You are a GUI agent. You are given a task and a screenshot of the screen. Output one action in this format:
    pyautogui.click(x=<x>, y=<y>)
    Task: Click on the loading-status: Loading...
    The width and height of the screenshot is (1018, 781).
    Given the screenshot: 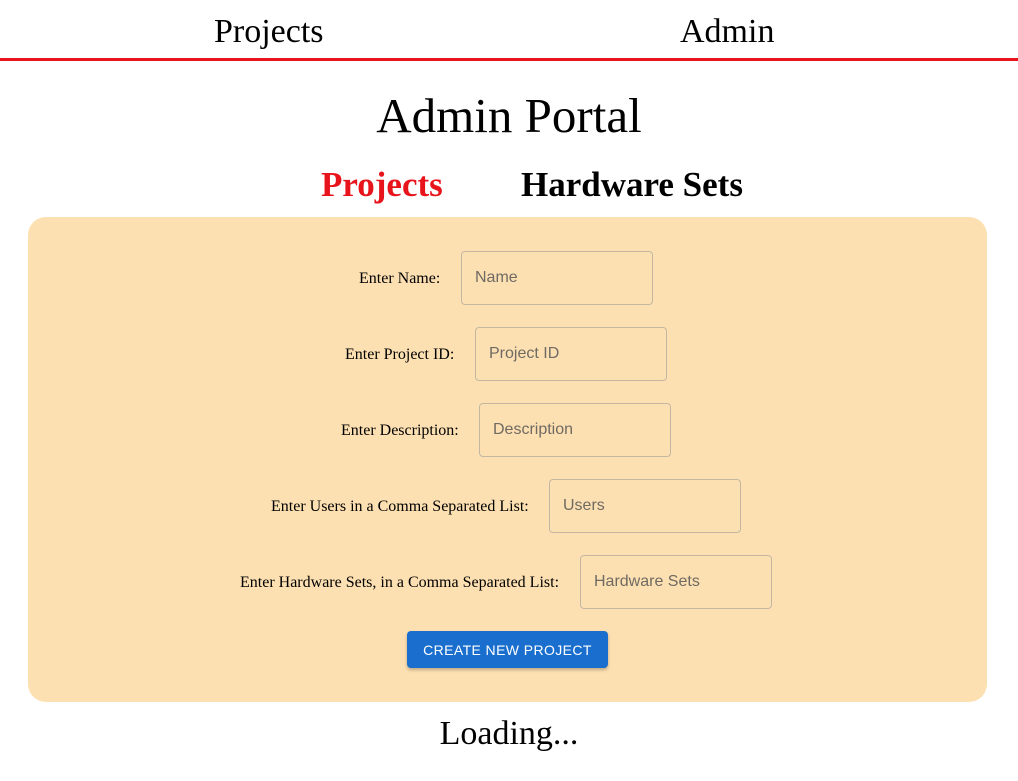 What is the action you would take?
    pyautogui.click(x=509, y=733)
    